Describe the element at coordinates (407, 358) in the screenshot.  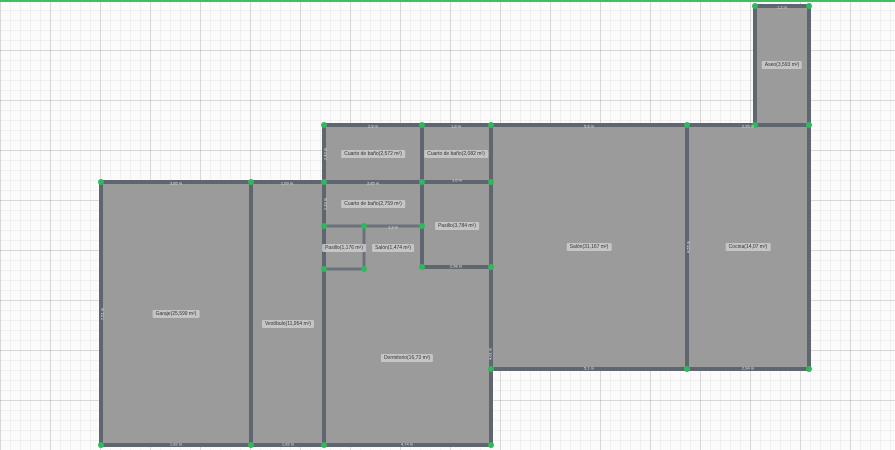
I see `room-label-dormitorio: Dormitorio(16,73 m²)` at that location.